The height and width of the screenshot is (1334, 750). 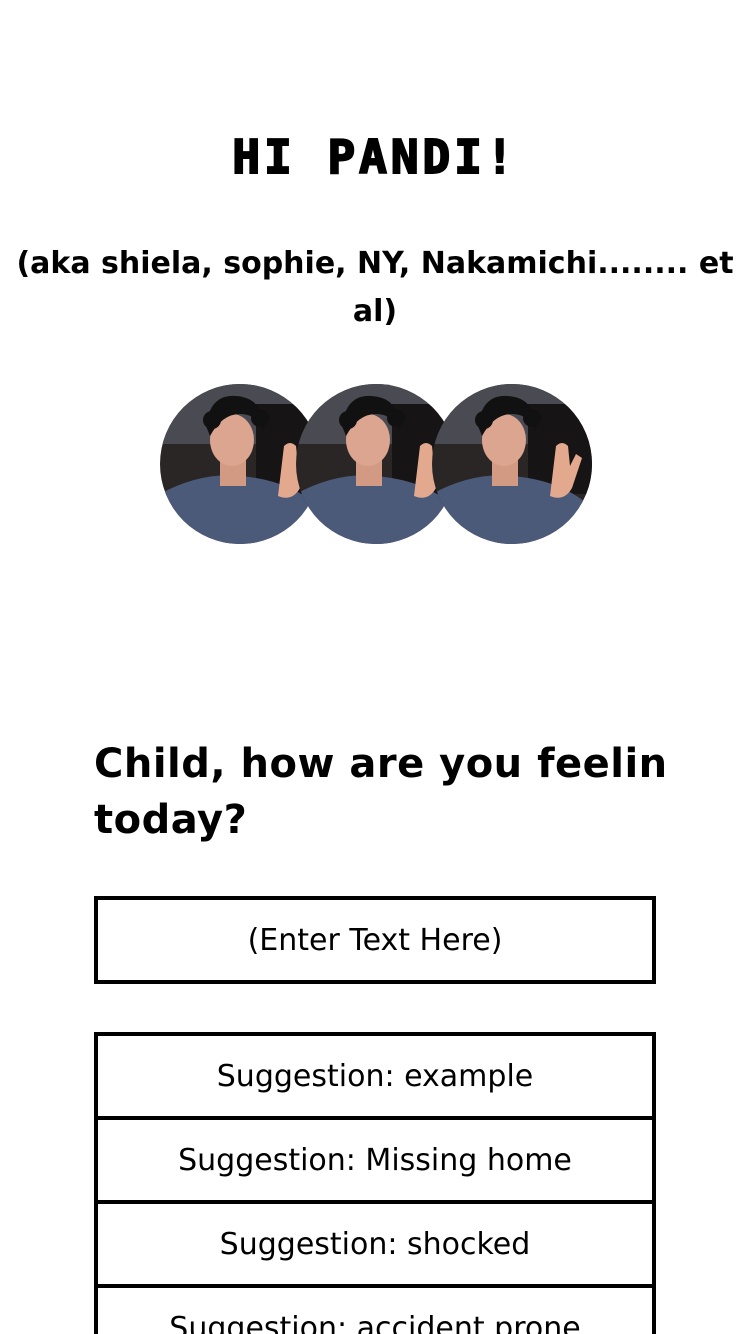 I want to click on suggestion-item: Suggestion: example, so click(x=375, y=1078).